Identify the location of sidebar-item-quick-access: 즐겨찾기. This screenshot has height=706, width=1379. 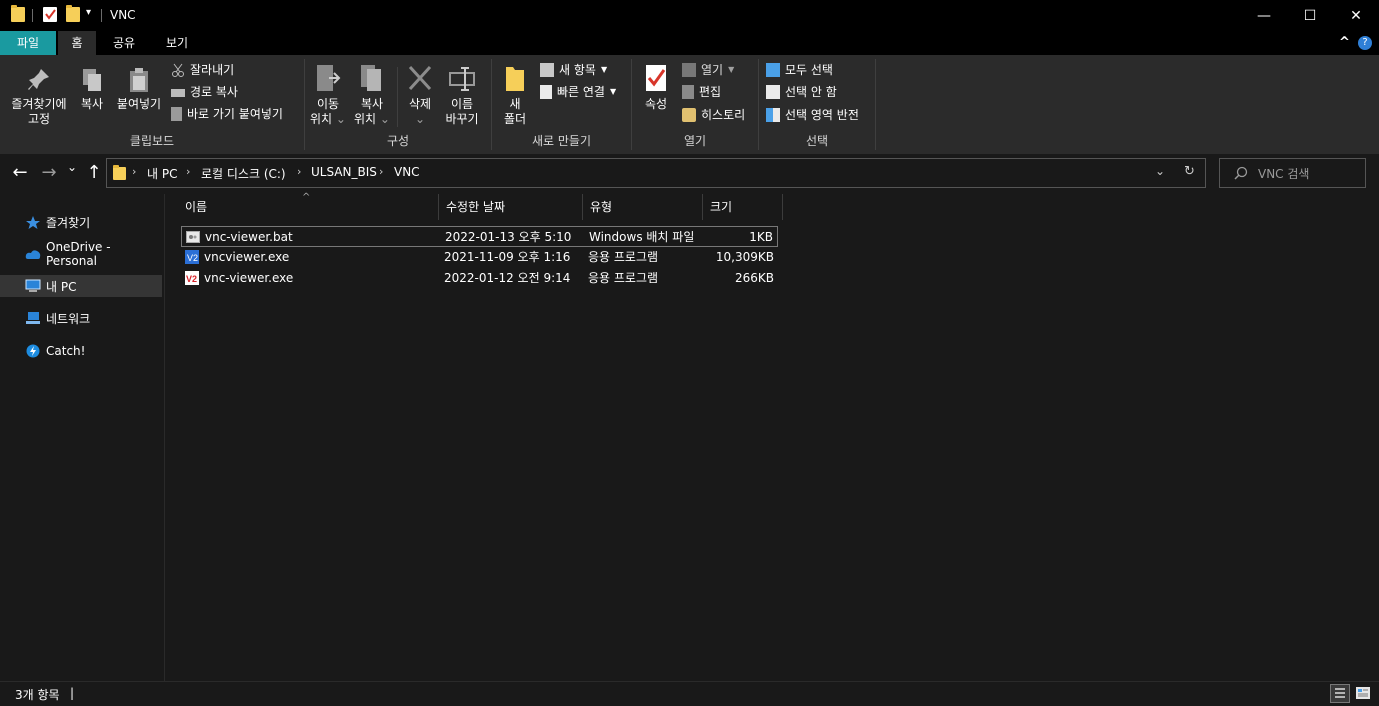
(81, 222).